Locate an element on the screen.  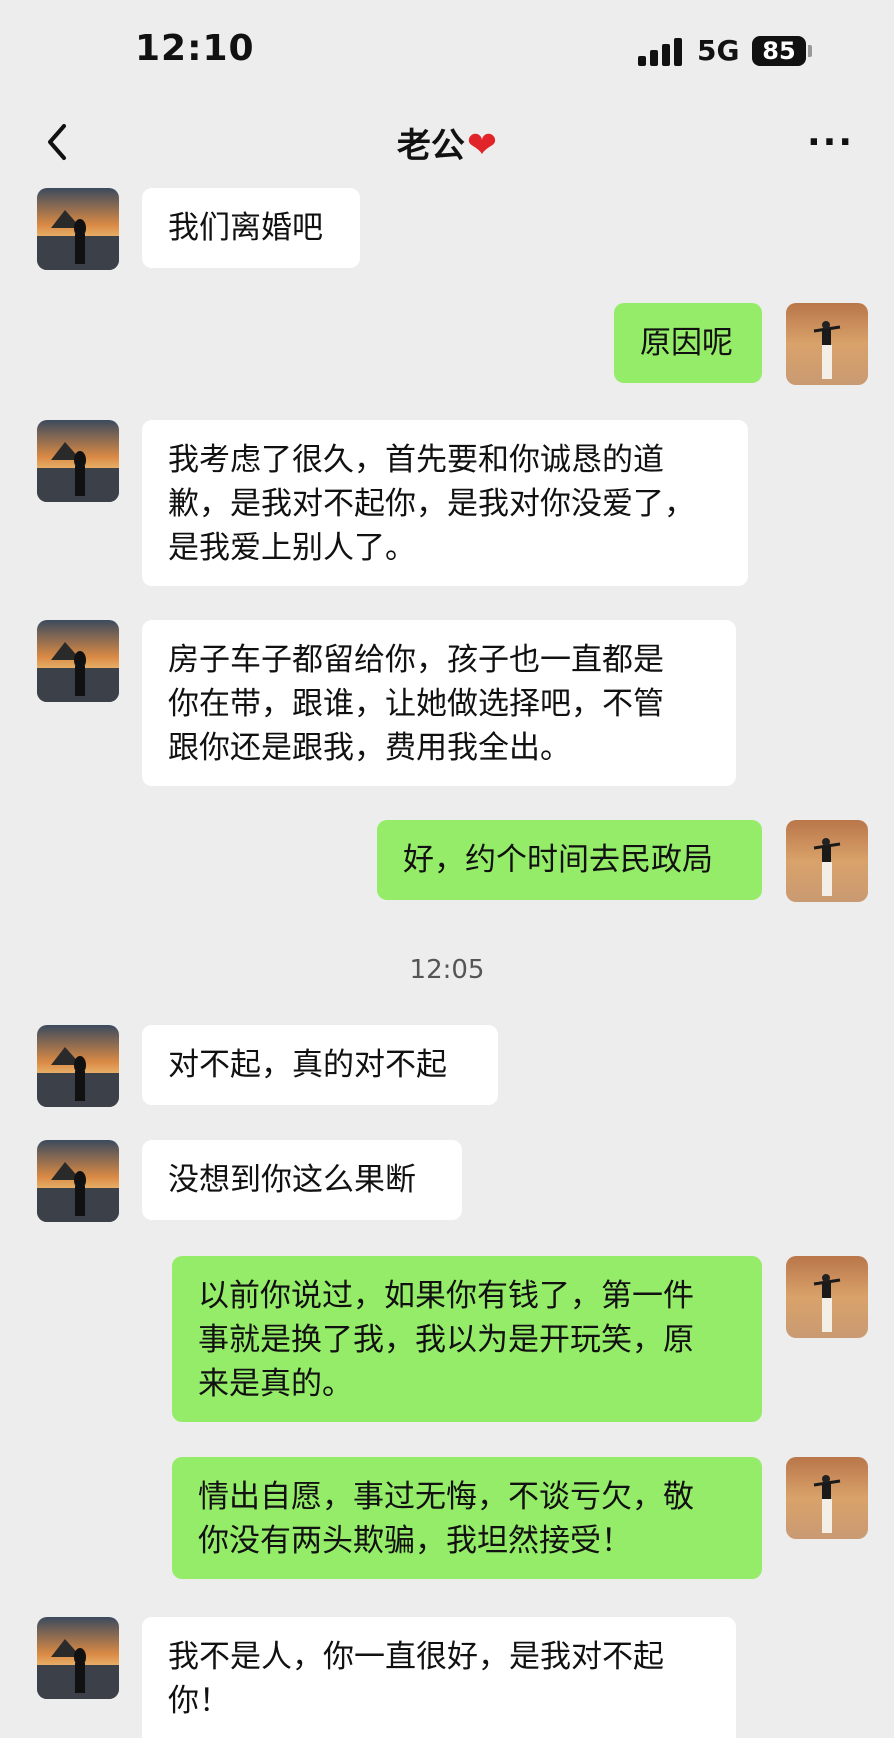
chat-title: 老公❤ is located at coordinates (447, 142).